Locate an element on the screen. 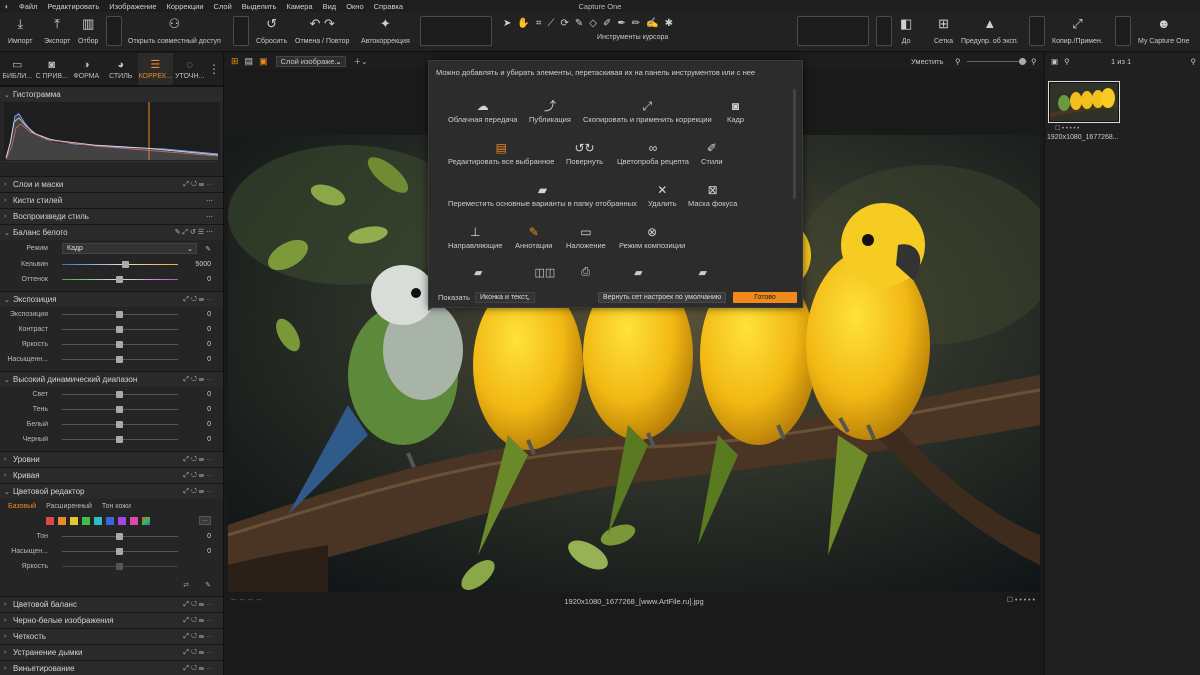  filmstrip-icon: ▤ is located at coordinates (249, 61).